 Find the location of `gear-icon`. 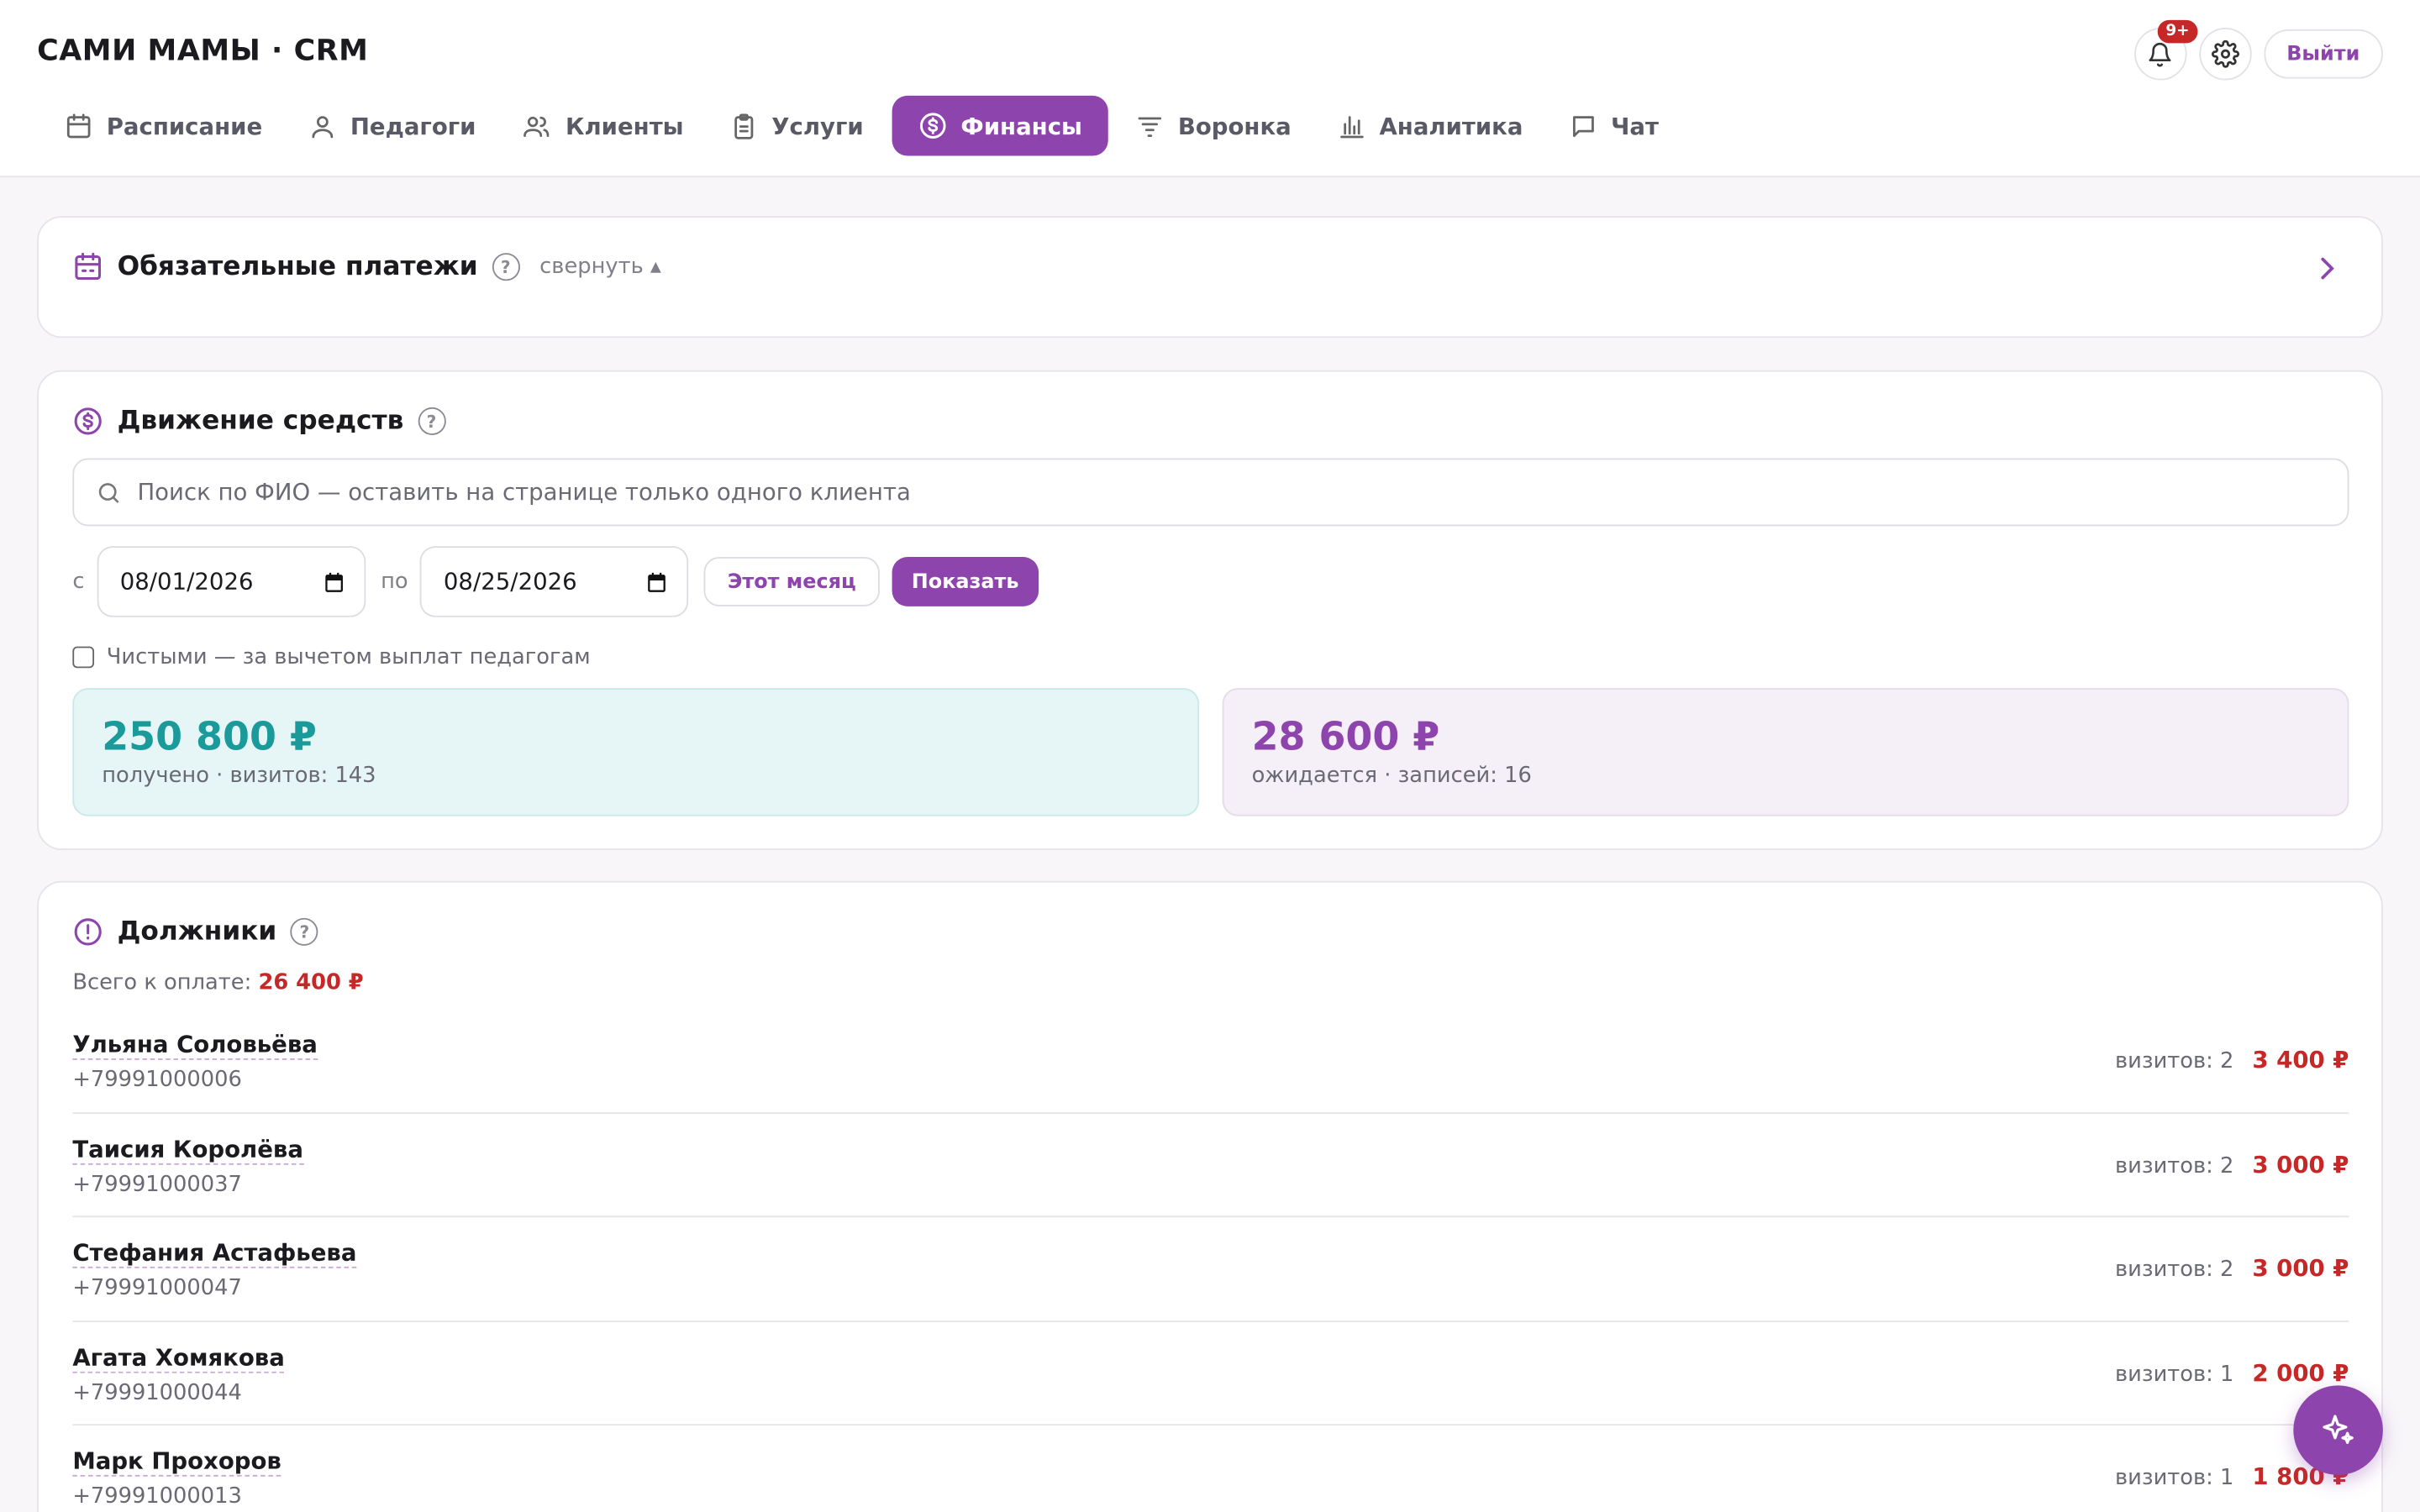

gear-icon is located at coordinates (2225, 53).